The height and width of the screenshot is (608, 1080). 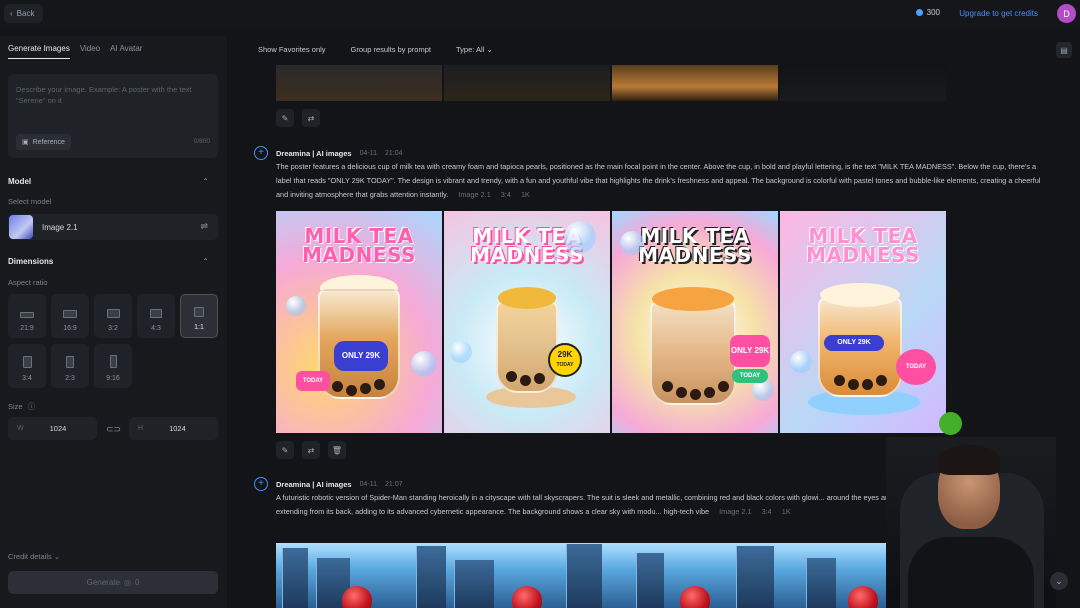 I want to click on ratio-option-4-3: 4:3, so click(x=156, y=316).